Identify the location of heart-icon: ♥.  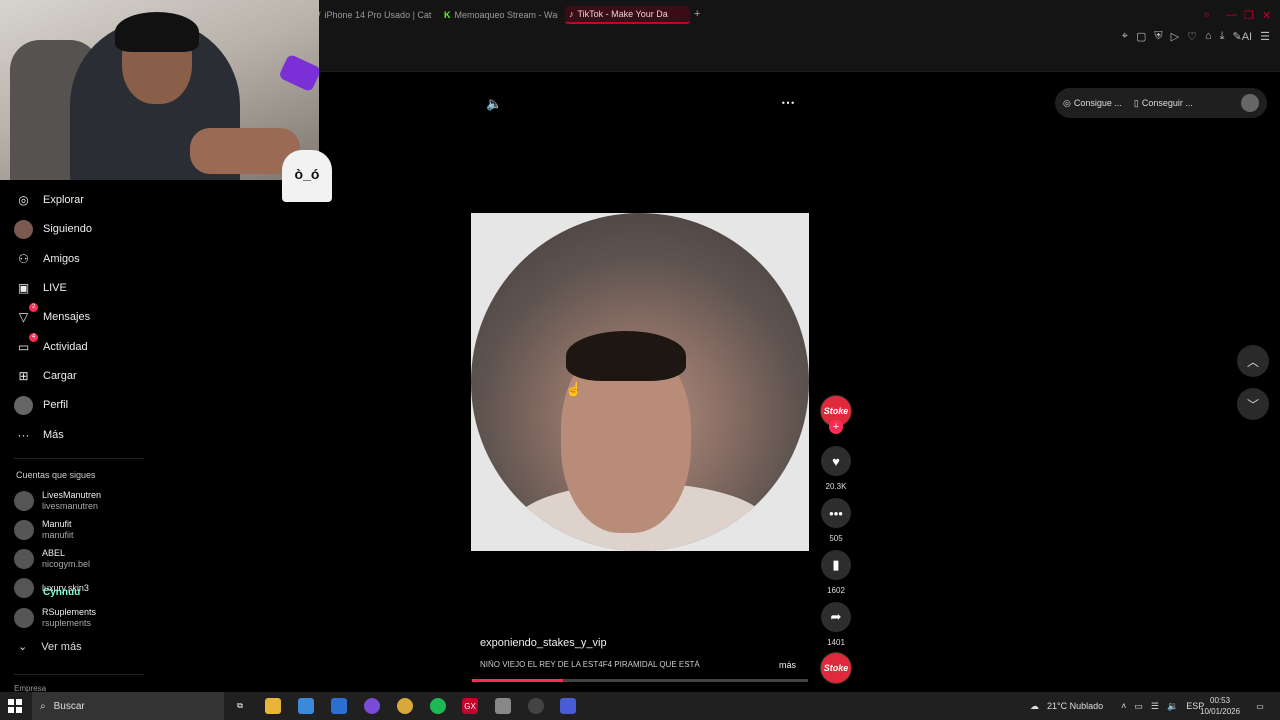
(836, 461).